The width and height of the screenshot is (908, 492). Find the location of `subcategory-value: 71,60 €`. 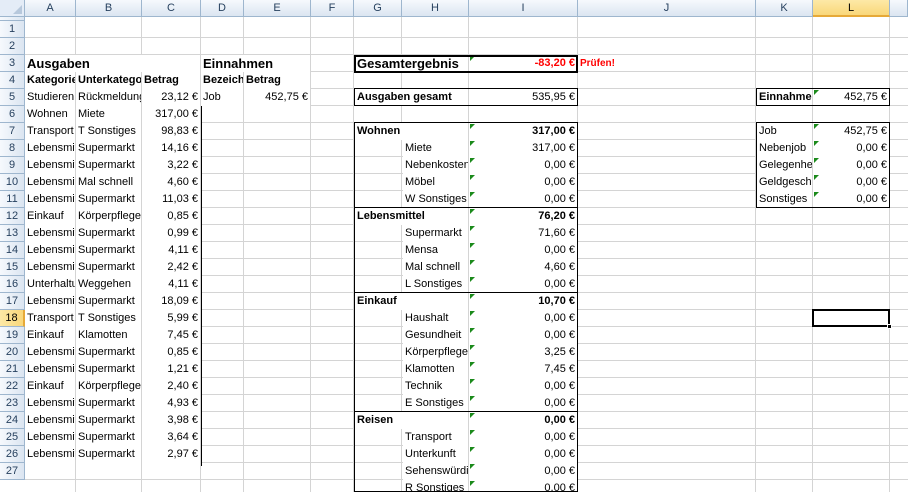

subcategory-value: 71,60 € is located at coordinates (523, 233).